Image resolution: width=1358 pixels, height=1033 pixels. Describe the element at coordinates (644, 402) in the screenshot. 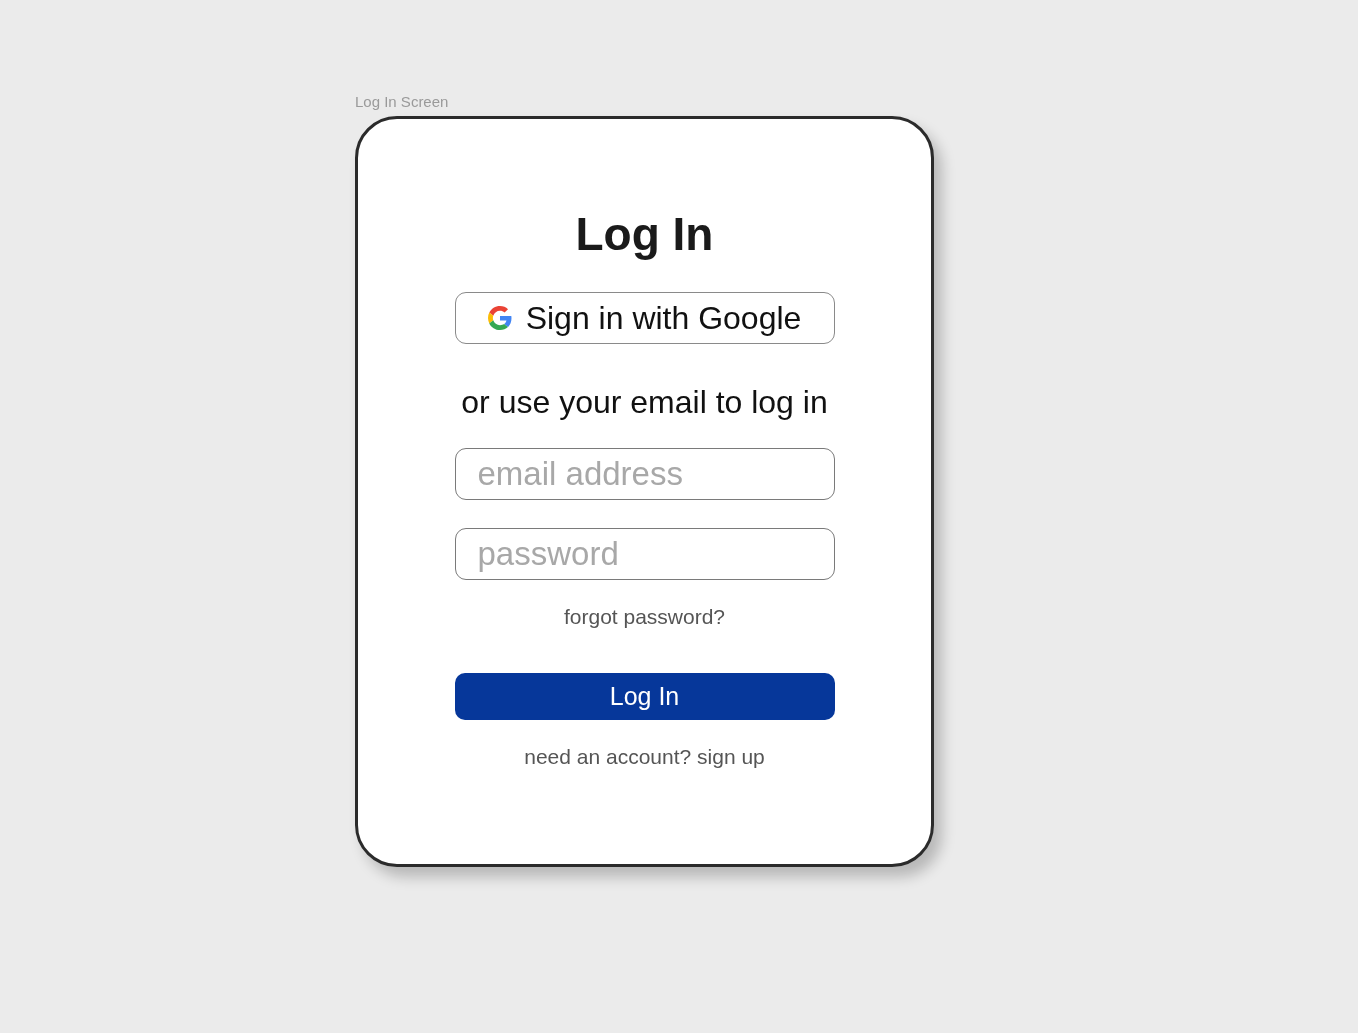

I see `divider-text: or use your email to log in` at that location.